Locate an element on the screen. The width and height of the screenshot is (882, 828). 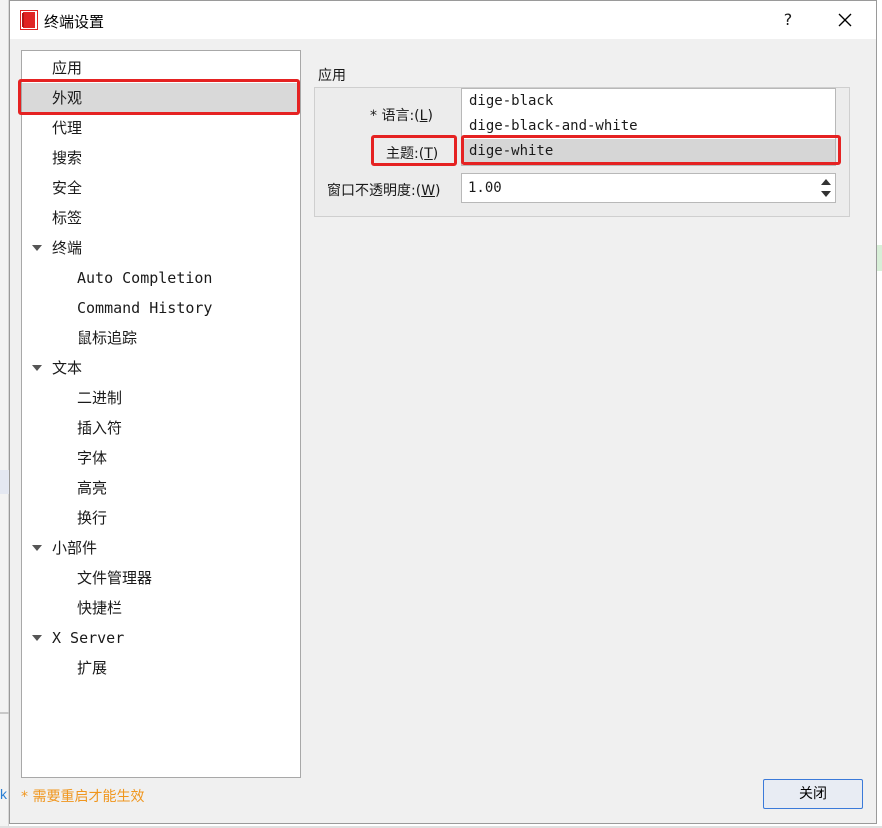
group-title: 应用 is located at coordinates (332, 76).